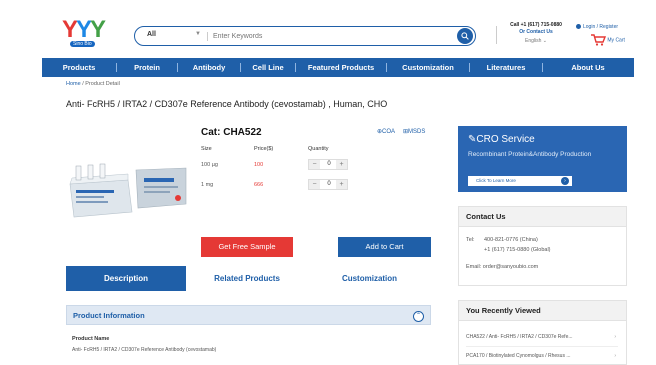 The width and height of the screenshot is (656, 365). What do you see at coordinates (607, 40) in the screenshot?
I see `my-cart-link: My Cart` at bounding box center [607, 40].